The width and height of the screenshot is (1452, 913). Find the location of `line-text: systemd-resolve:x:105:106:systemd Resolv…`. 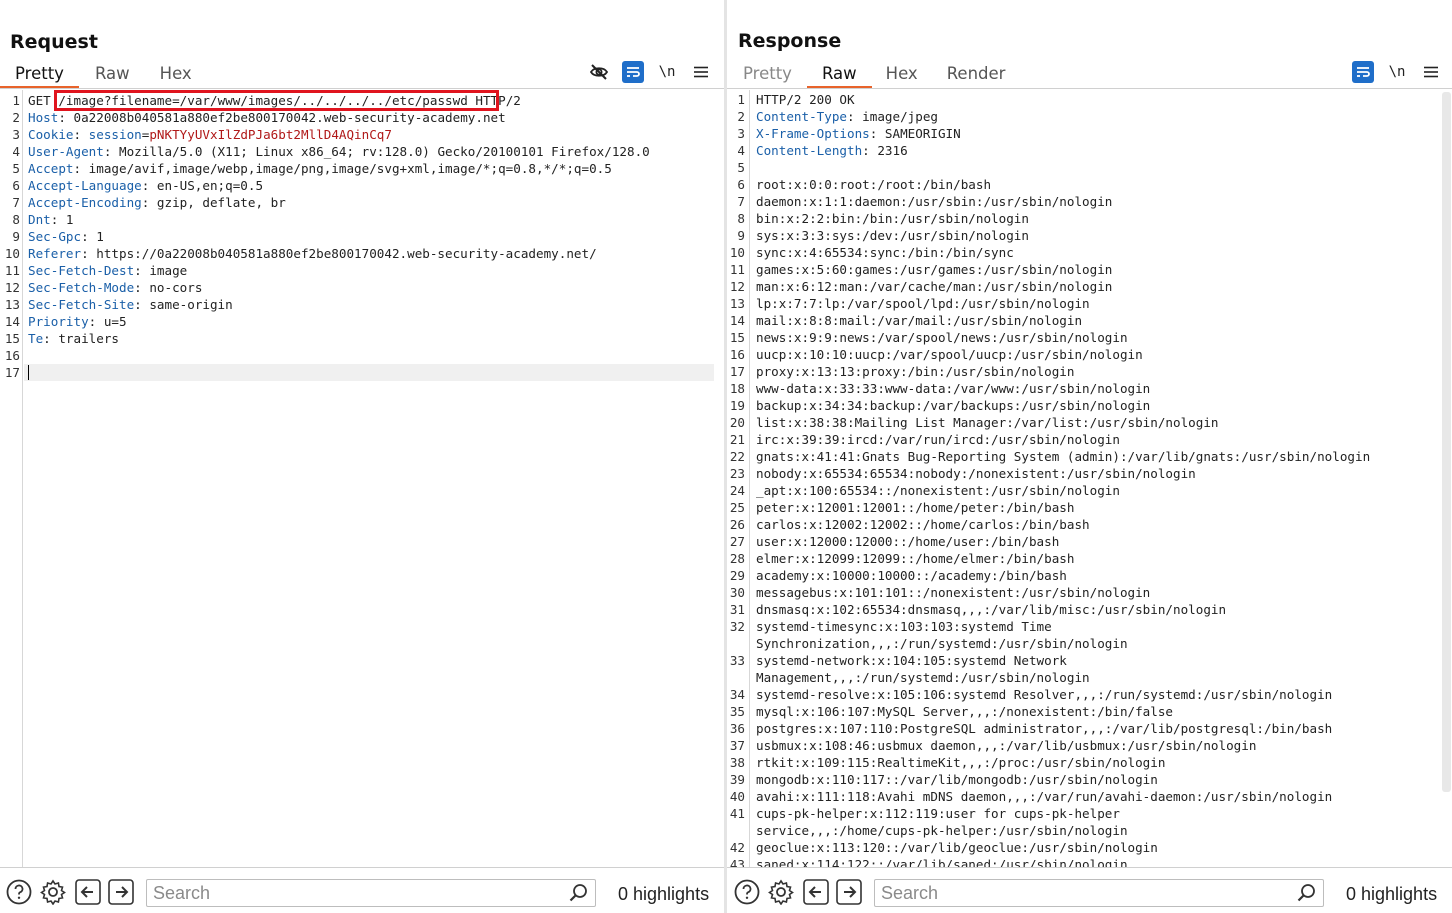

line-text: systemd-resolve:x:105:106:systemd Resolv… is located at coordinates (1044, 694).